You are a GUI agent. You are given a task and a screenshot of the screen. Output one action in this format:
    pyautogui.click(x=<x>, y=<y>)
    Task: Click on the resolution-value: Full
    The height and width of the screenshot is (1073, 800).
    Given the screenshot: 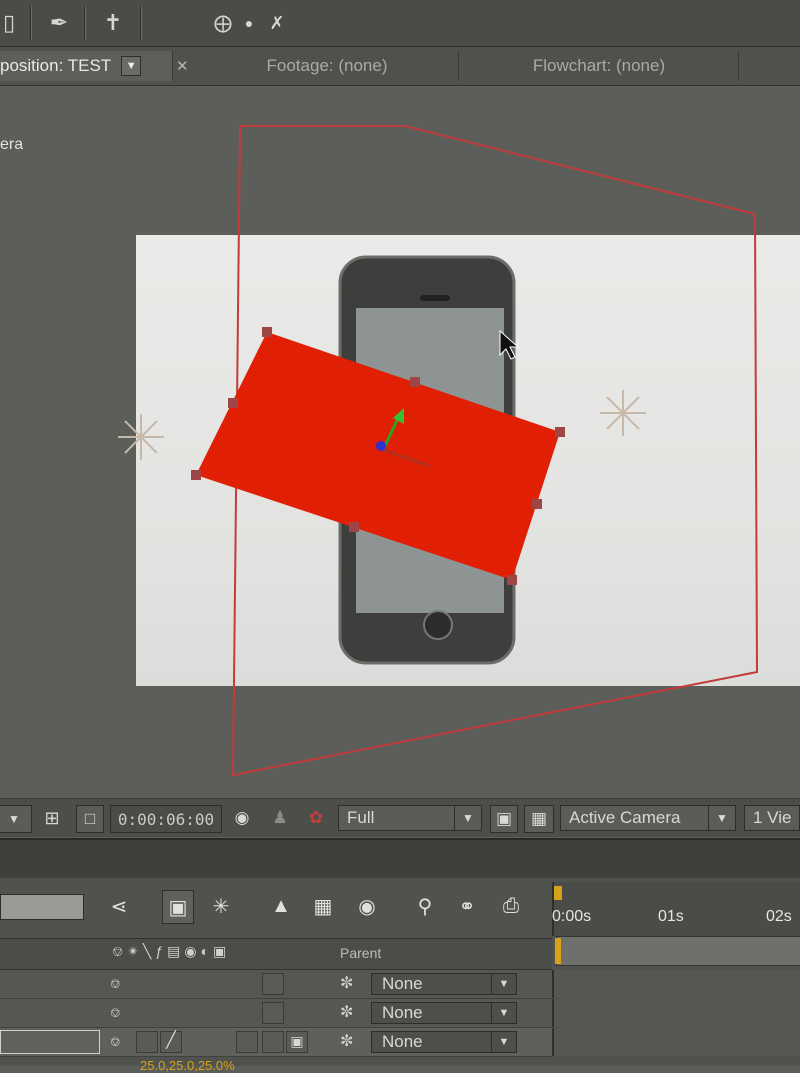 What is the action you would take?
    pyautogui.click(x=361, y=817)
    